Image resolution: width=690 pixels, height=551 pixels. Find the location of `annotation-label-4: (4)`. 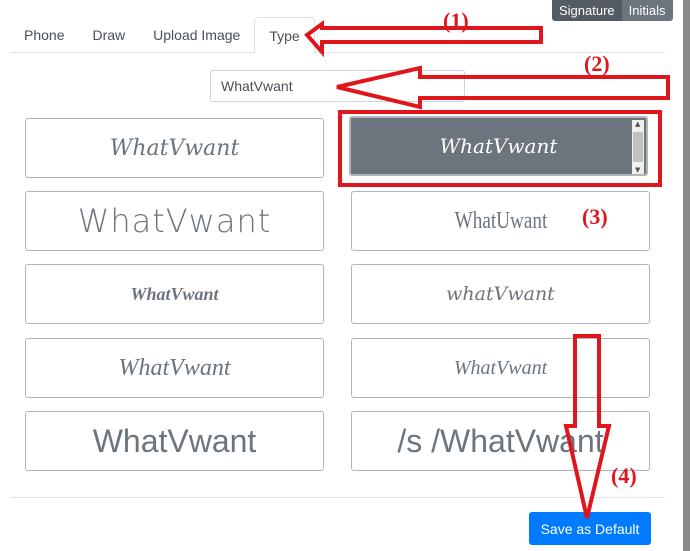

annotation-label-4: (4) is located at coordinates (624, 475).